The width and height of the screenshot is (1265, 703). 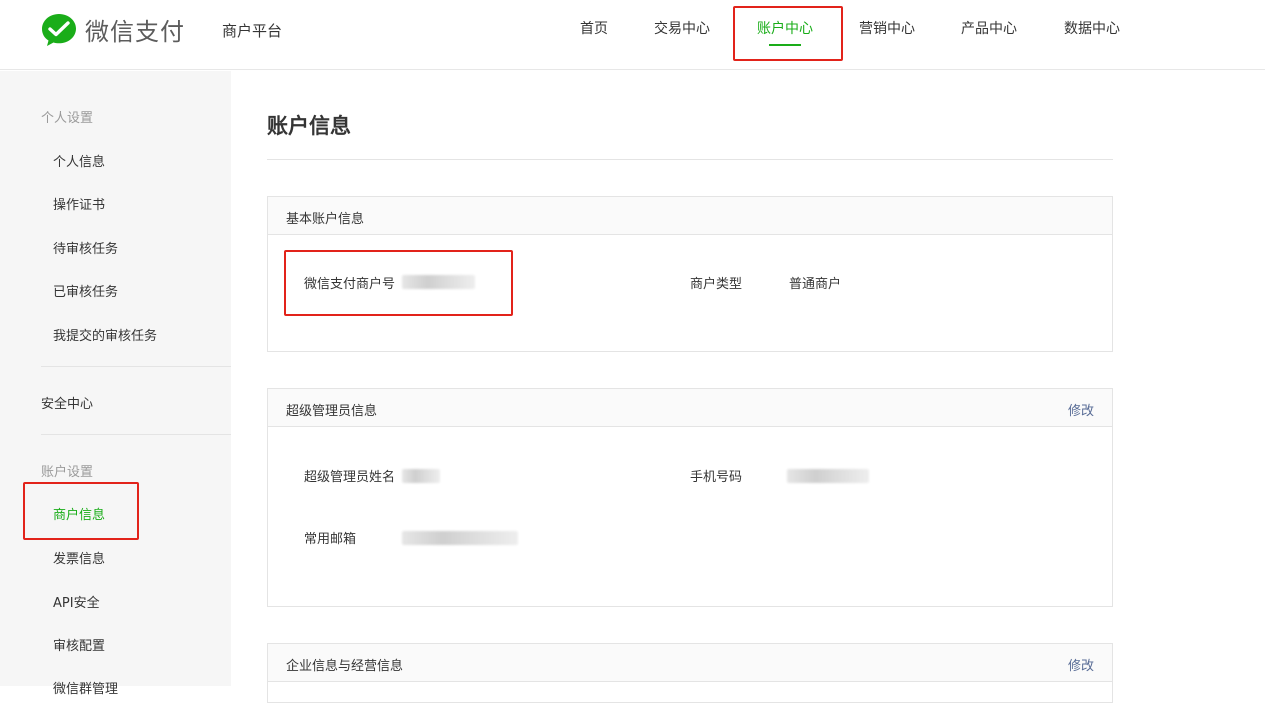 What do you see at coordinates (79, 644) in the screenshot?
I see `sidebar-item-review-config: 审核配置` at bounding box center [79, 644].